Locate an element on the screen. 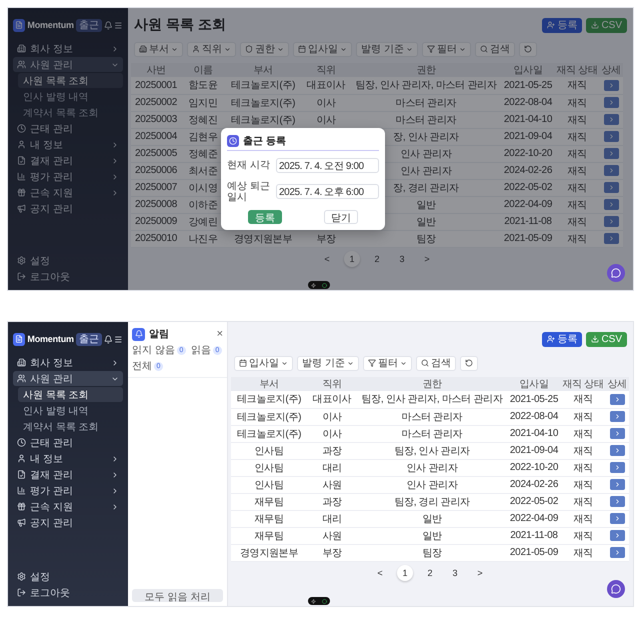  filter-dropdown: 권한 is located at coordinates (264, 49).